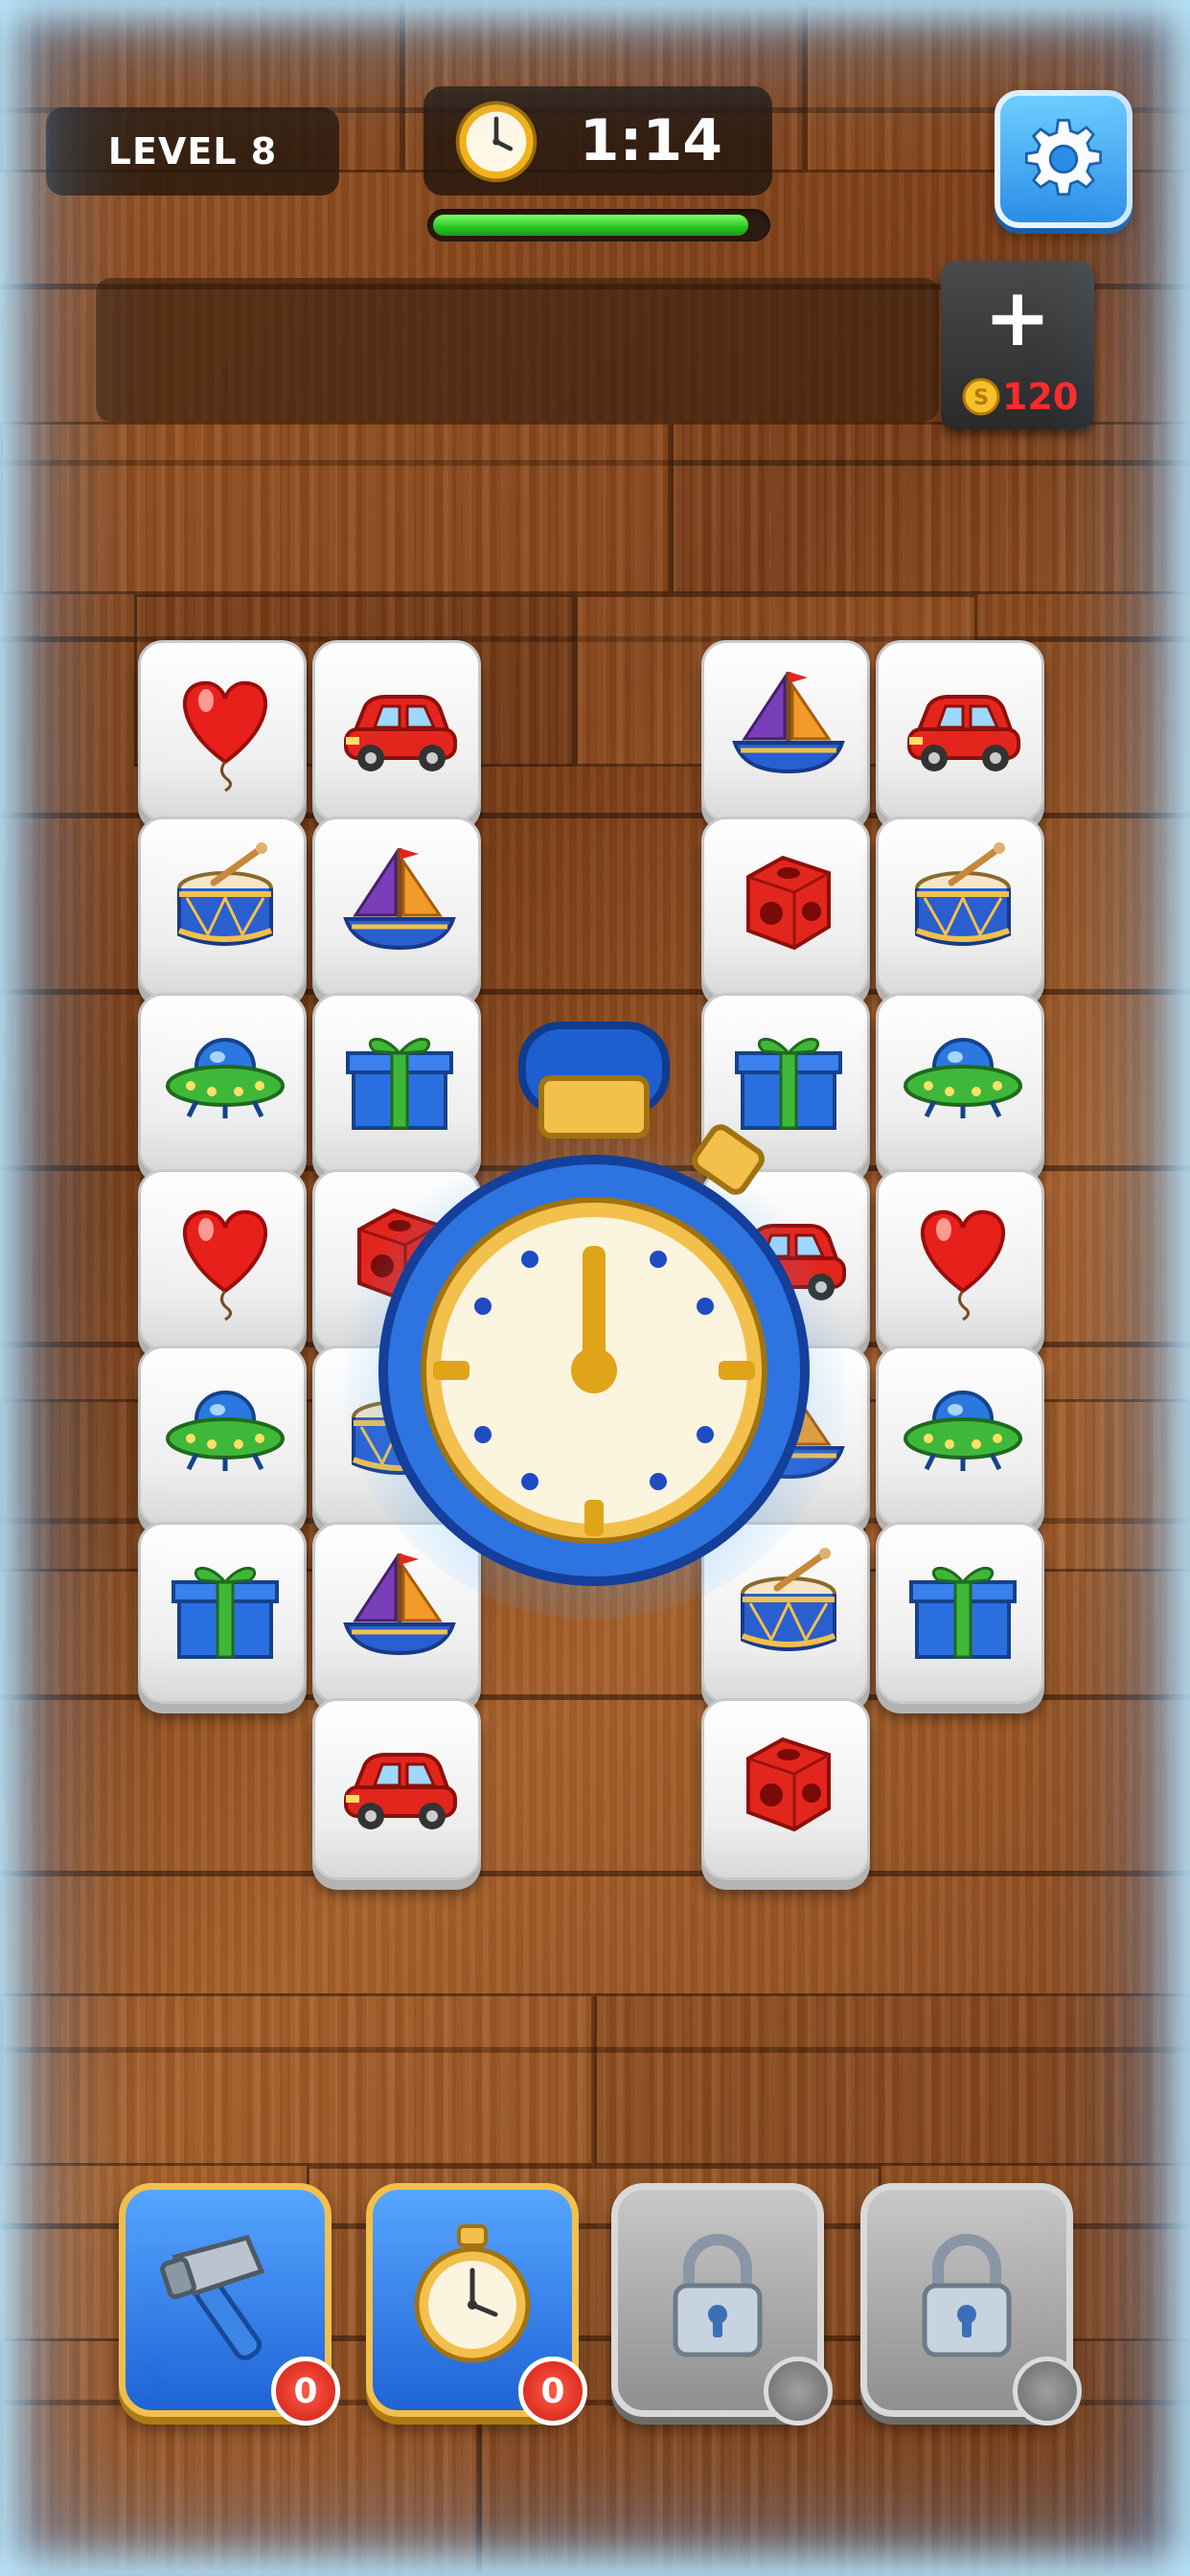  I want to click on add-slot-button: + S 120, so click(1017, 345).